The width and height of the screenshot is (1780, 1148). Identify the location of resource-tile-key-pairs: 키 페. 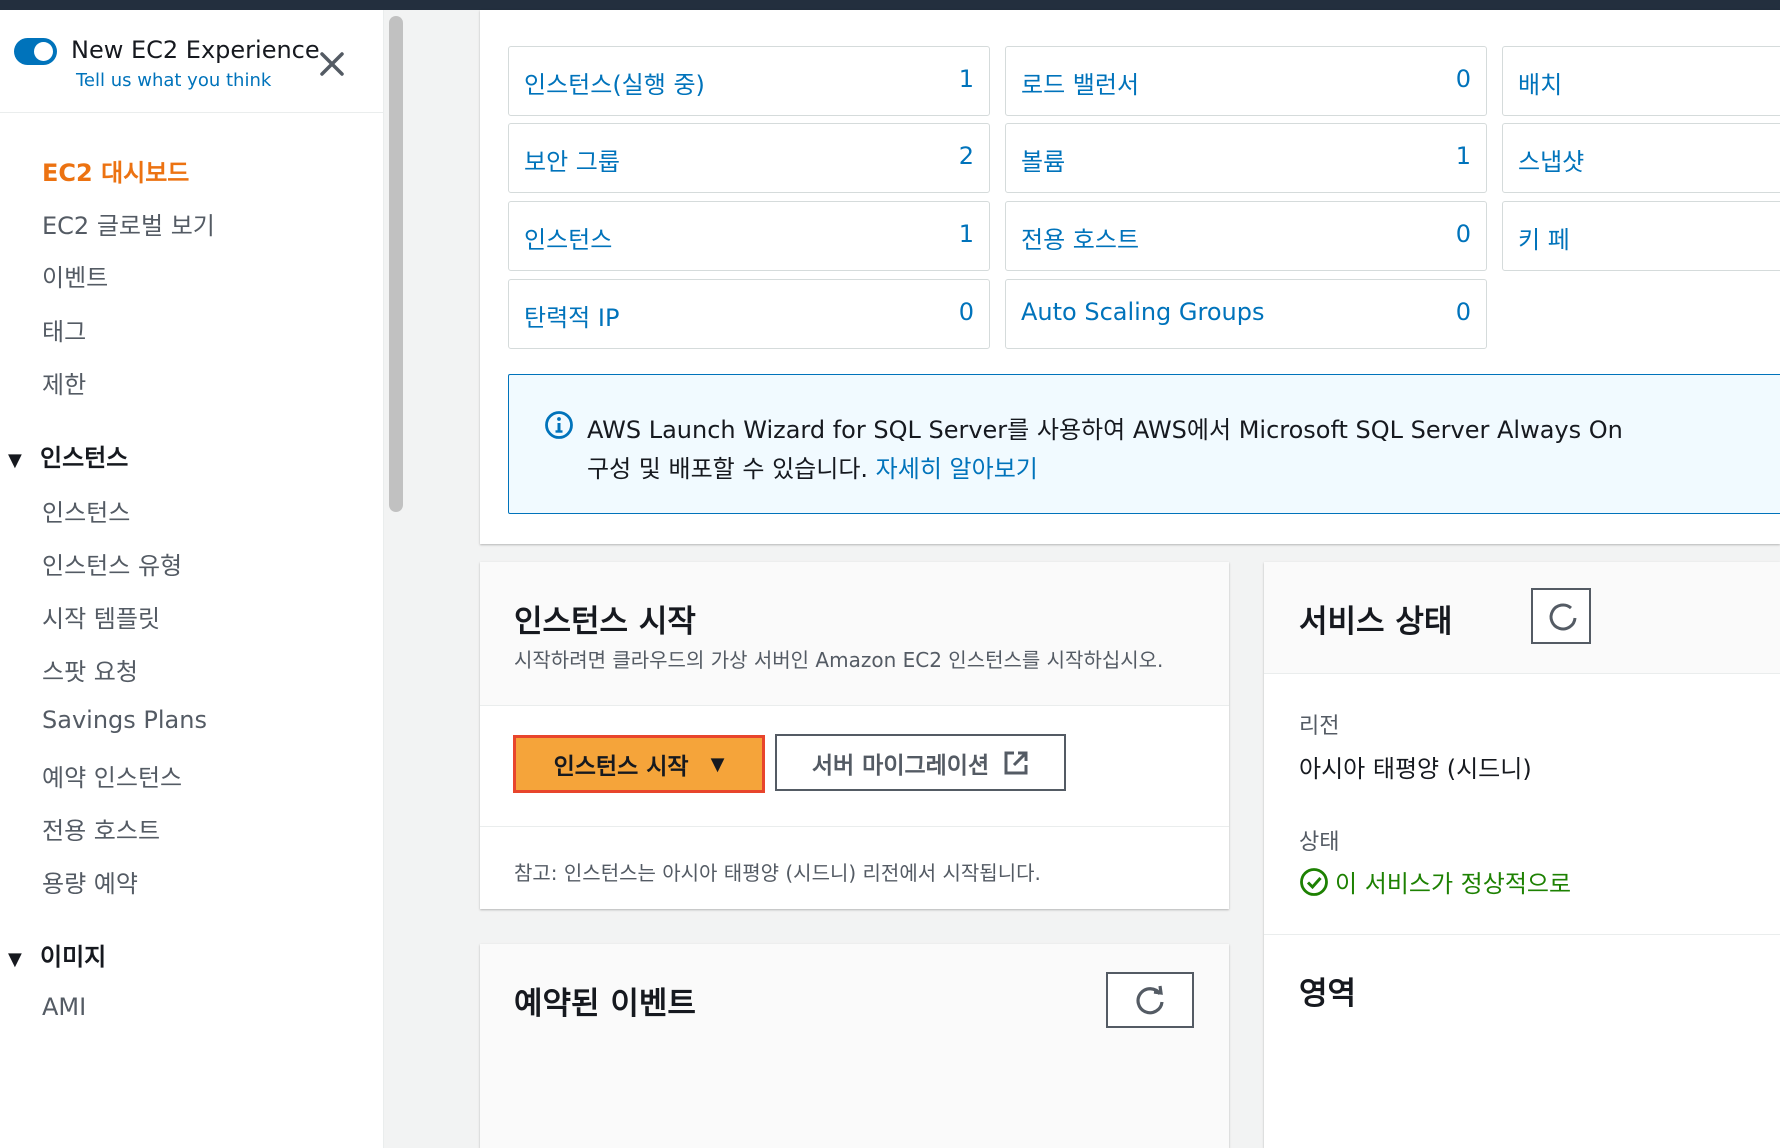
(1641, 236).